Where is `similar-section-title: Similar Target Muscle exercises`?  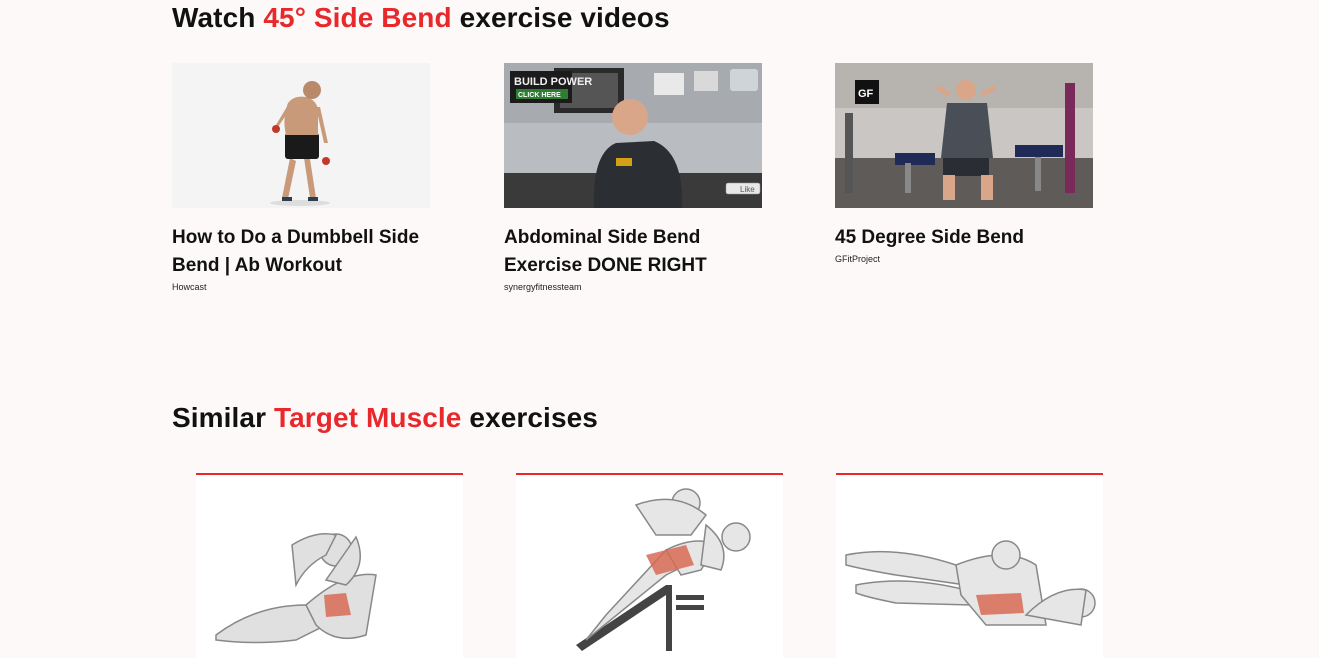
similar-section-title: Similar Target Muscle exercises is located at coordinates (385, 418).